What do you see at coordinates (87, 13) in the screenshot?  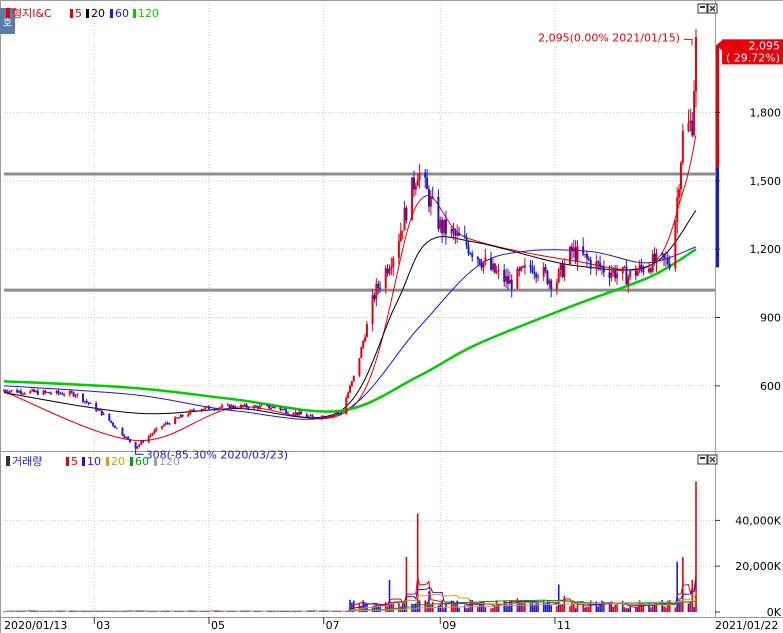 I see `legend-swatch-ma20` at bounding box center [87, 13].